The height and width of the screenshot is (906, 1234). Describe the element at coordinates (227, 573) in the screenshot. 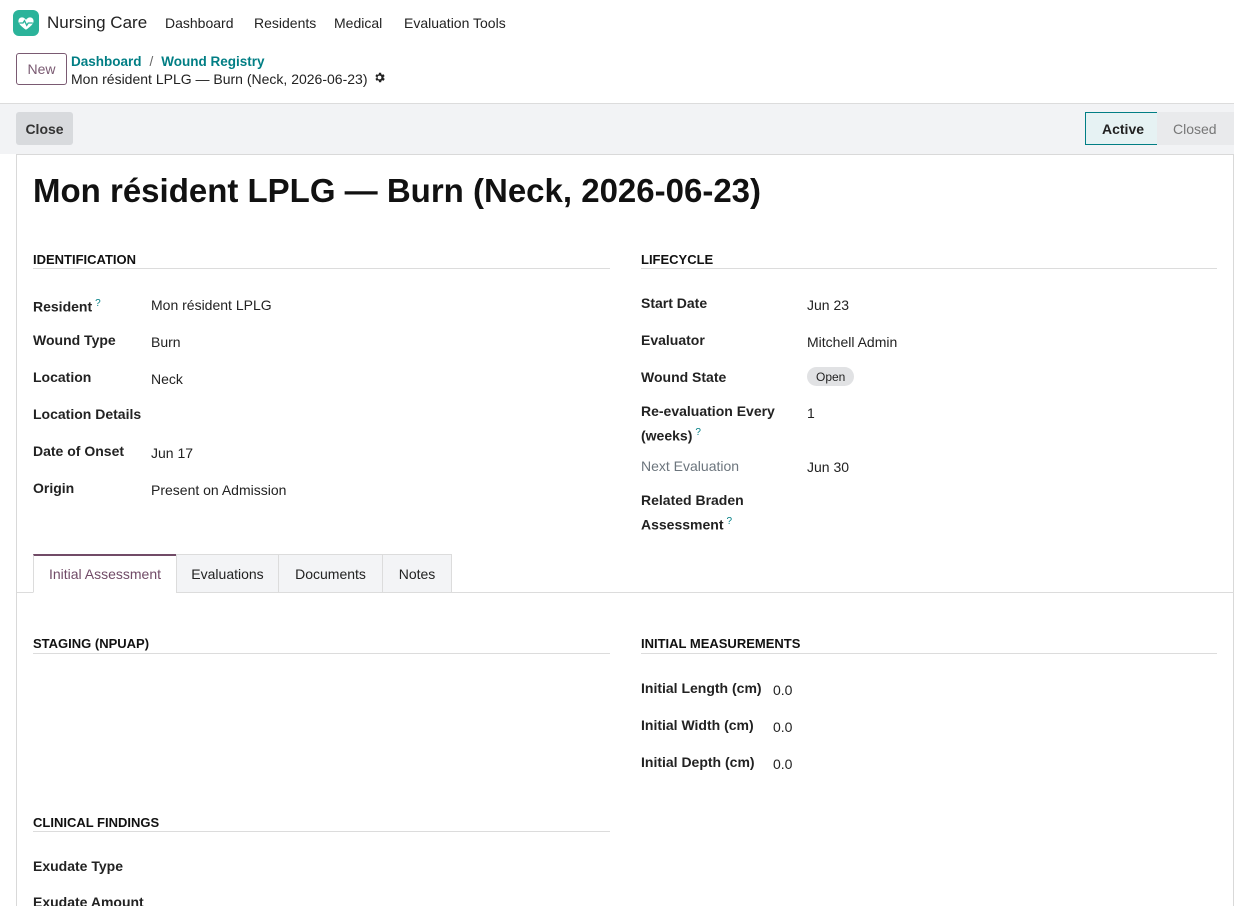

I see `tab-evaluations: Evaluations` at that location.